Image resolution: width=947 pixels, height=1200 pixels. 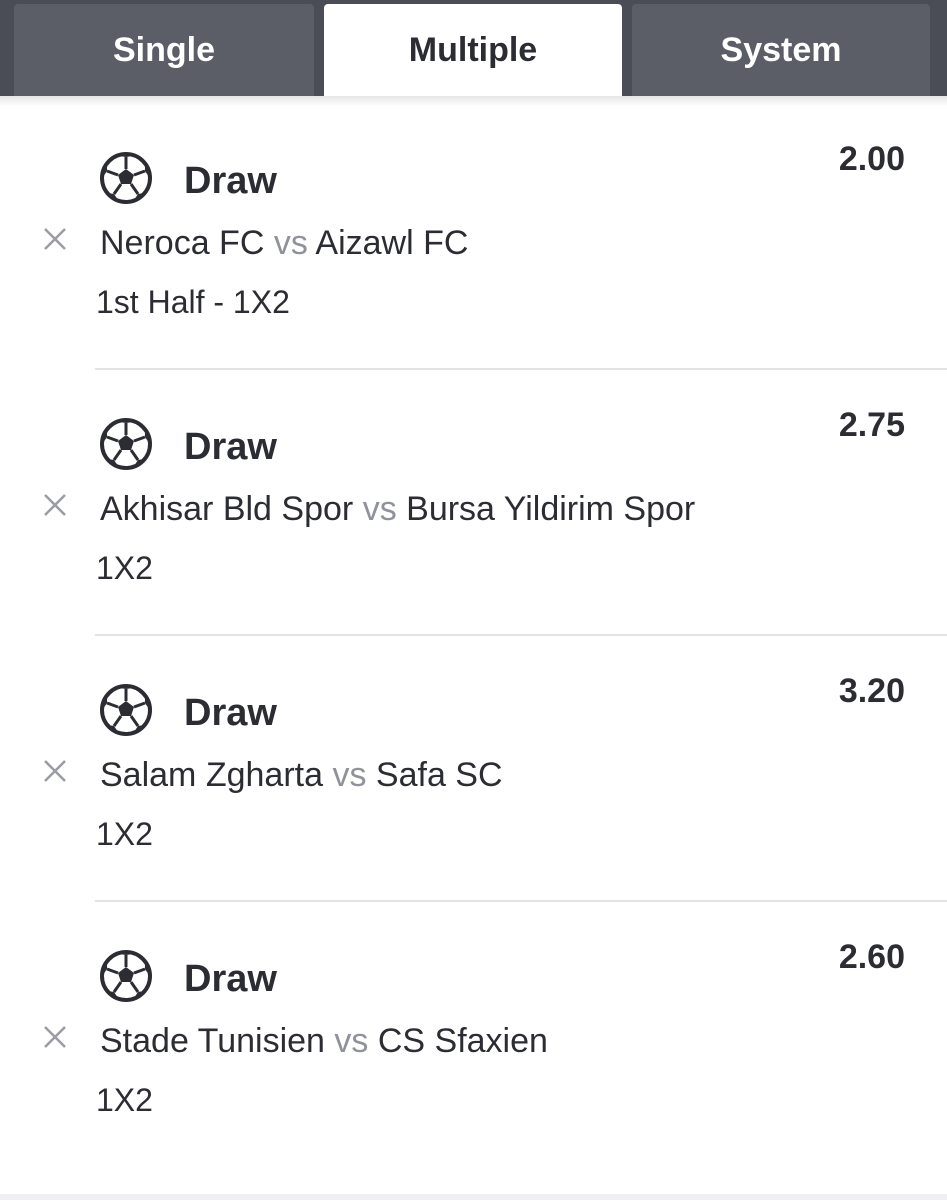 I want to click on odds-value: 2.00, so click(x=871, y=159).